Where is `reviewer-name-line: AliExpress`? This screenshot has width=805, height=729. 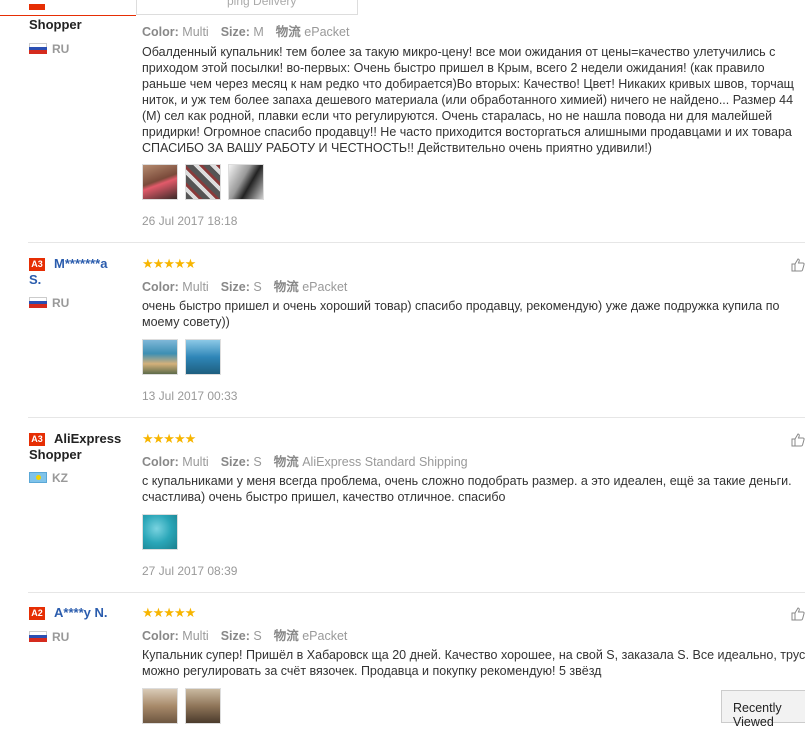
reviewer-name-line: AliExpress is located at coordinates (88, 438).